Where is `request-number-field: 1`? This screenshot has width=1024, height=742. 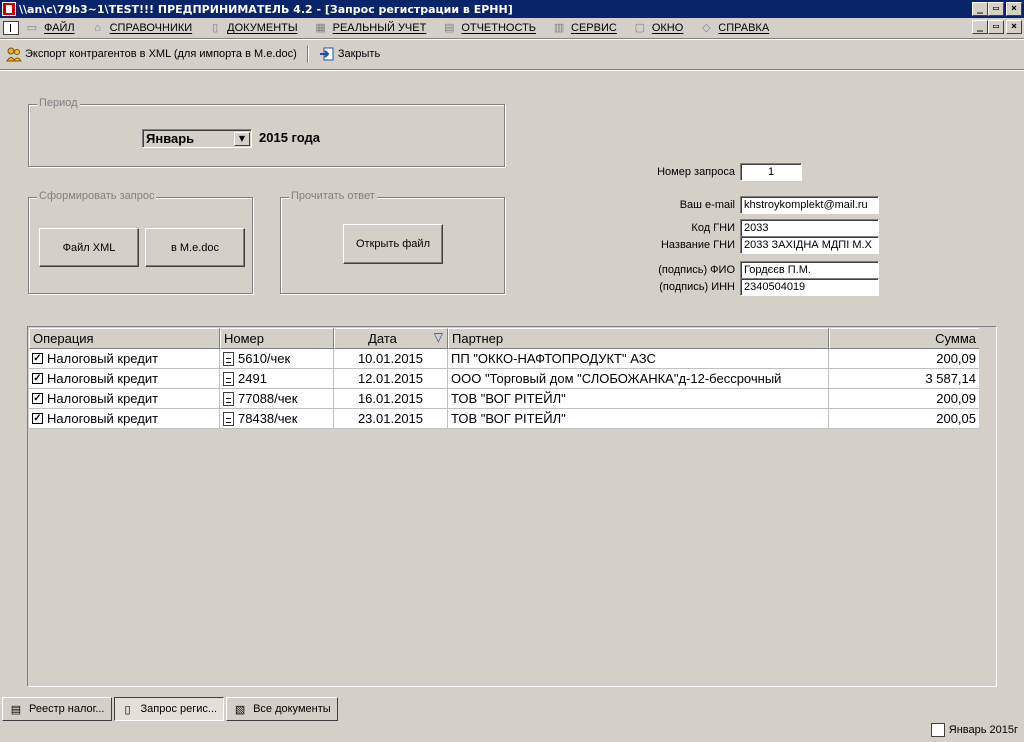
request-number-field: 1 is located at coordinates (771, 172).